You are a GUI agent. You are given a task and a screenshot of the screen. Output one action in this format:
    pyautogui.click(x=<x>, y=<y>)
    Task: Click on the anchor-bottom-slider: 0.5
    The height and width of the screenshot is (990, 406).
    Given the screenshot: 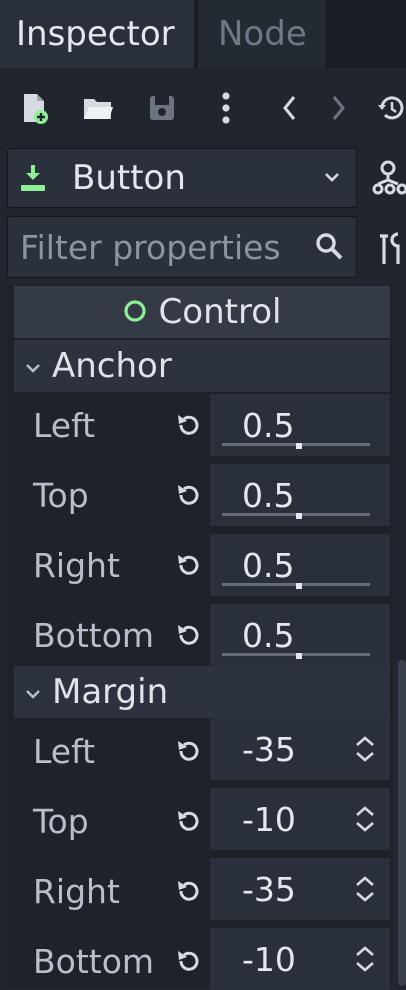 What is the action you would take?
    pyautogui.click(x=300, y=635)
    